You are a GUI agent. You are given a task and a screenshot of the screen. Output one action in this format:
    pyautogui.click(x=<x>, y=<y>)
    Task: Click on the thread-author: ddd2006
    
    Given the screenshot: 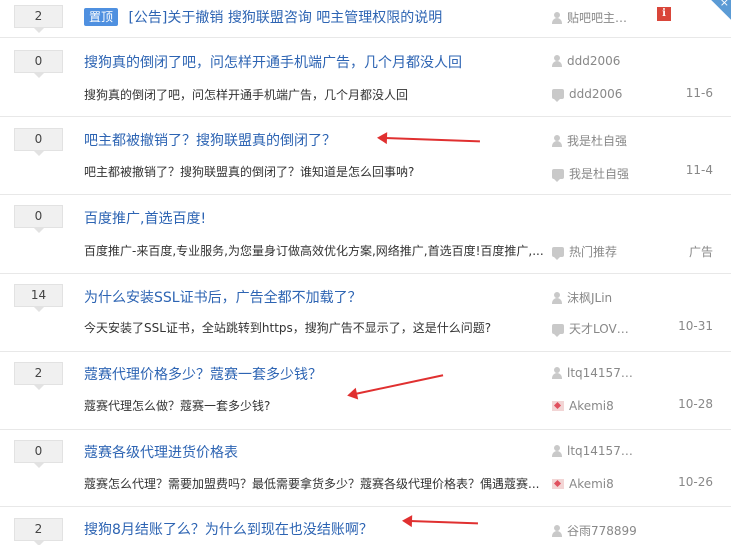 What is the action you would take?
    pyautogui.click(x=586, y=61)
    